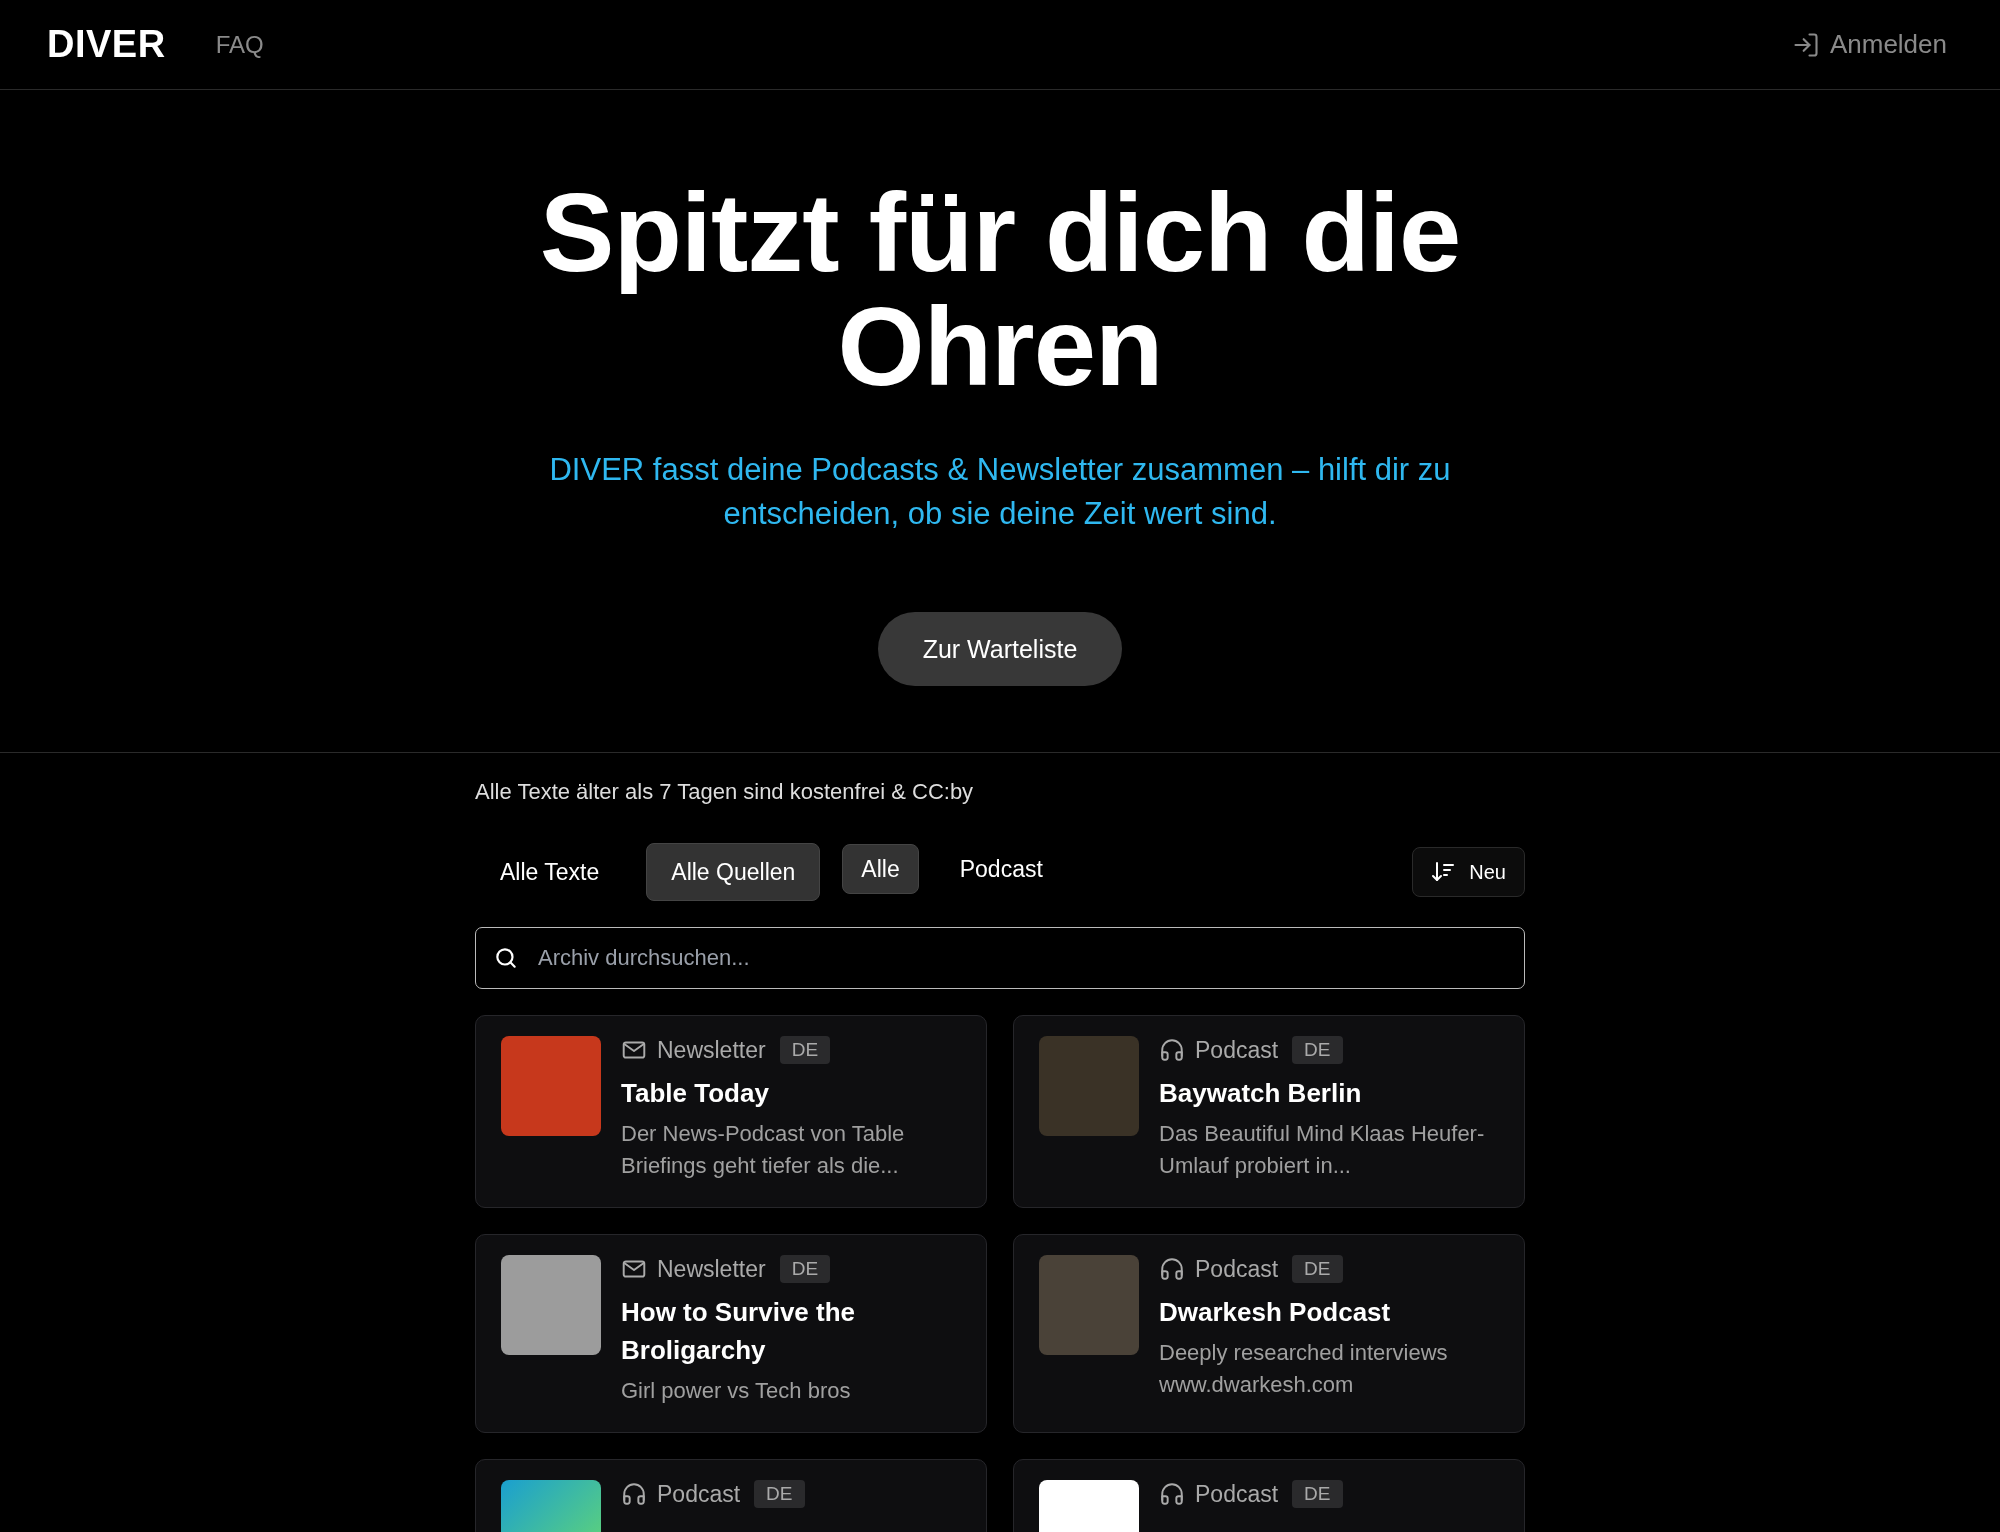 The image size is (2000, 1532). Describe the element at coordinates (739, 1331) in the screenshot. I see `card-title: How to Survive the Broligarchy` at that location.